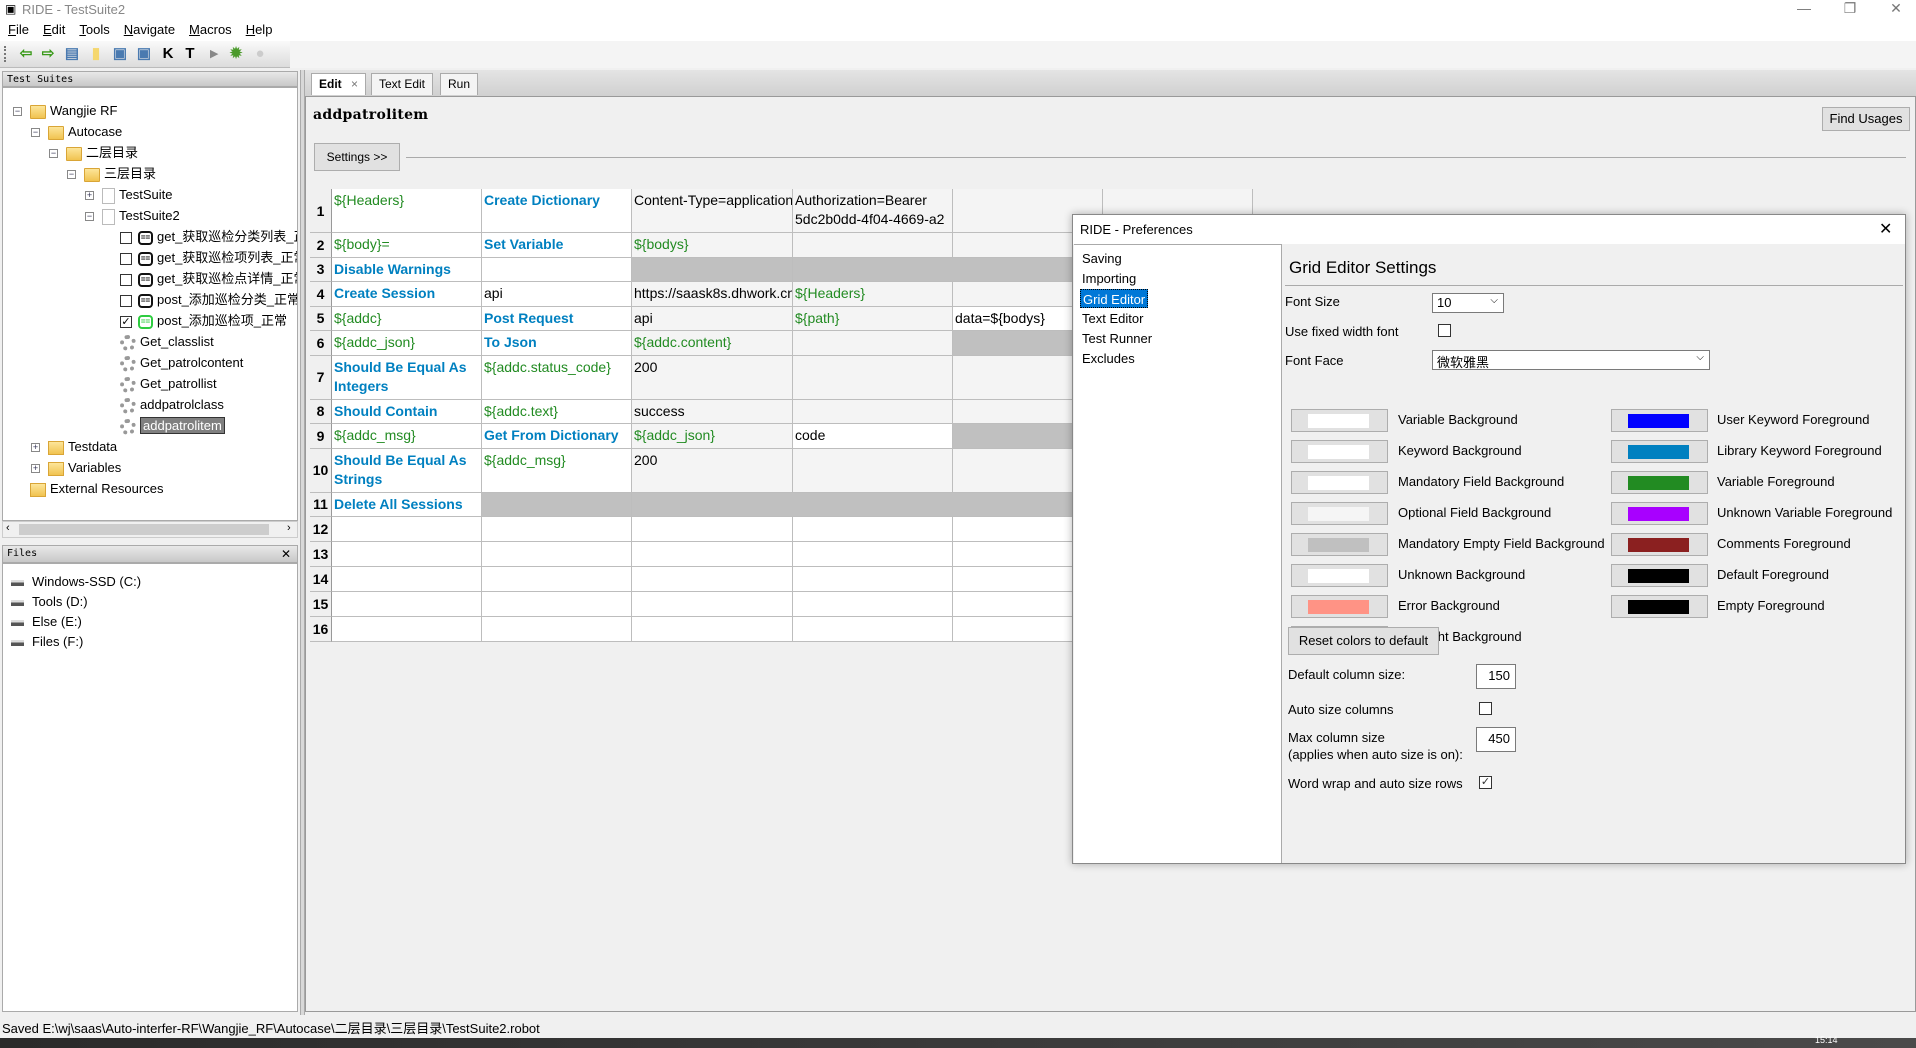 This screenshot has width=1916, height=1048. What do you see at coordinates (1866, 119) in the screenshot?
I see `find-usages-button: Find Usages` at bounding box center [1866, 119].